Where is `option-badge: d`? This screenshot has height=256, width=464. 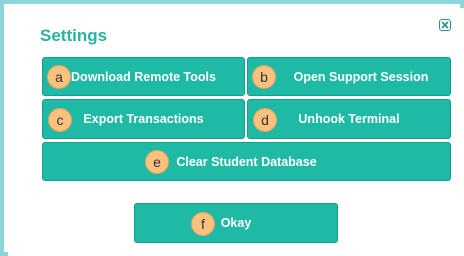
option-badge: d is located at coordinates (265, 120).